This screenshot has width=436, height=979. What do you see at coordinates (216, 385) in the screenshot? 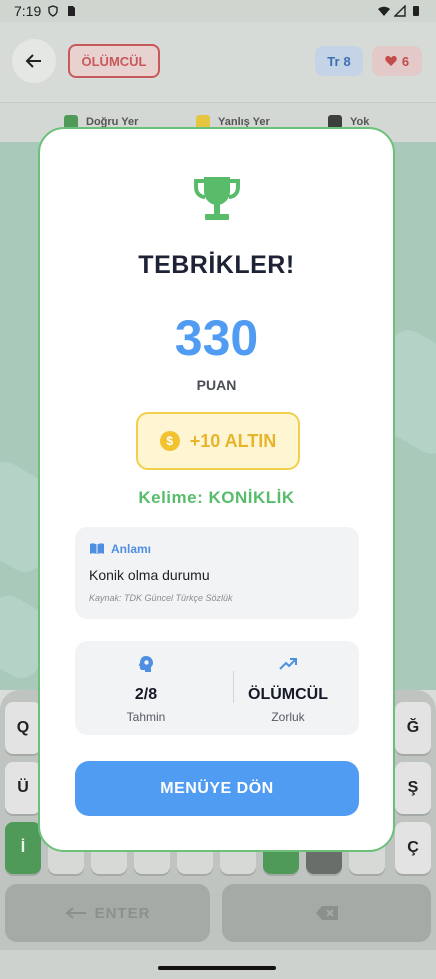
I see `score-label: PUAN` at bounding box center [216, 385].